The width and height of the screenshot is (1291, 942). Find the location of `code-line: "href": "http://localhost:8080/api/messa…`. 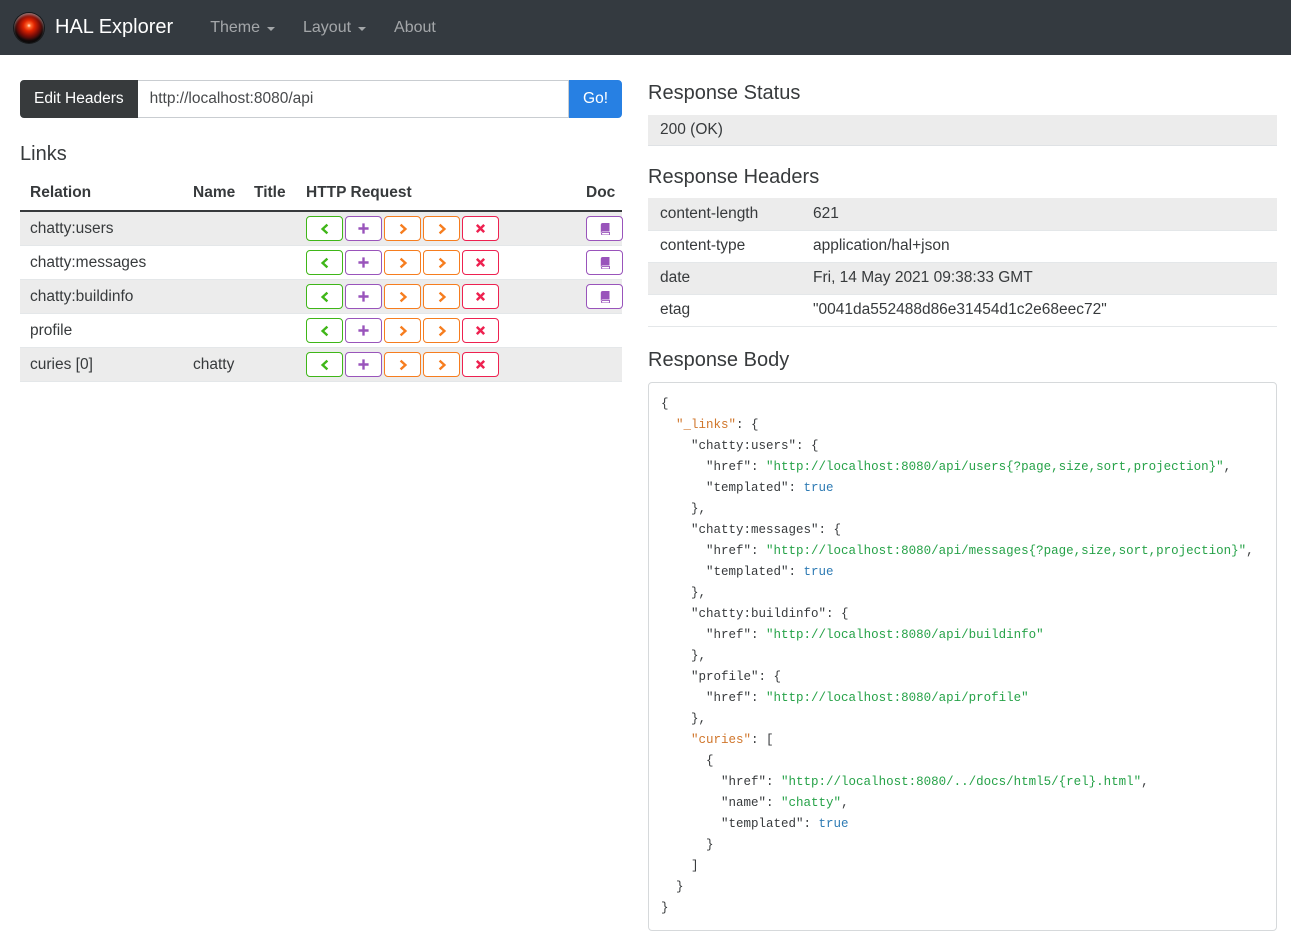

code-line: "href": "http://localhost:8080/api/messa… is located at coordinates (980, 550).